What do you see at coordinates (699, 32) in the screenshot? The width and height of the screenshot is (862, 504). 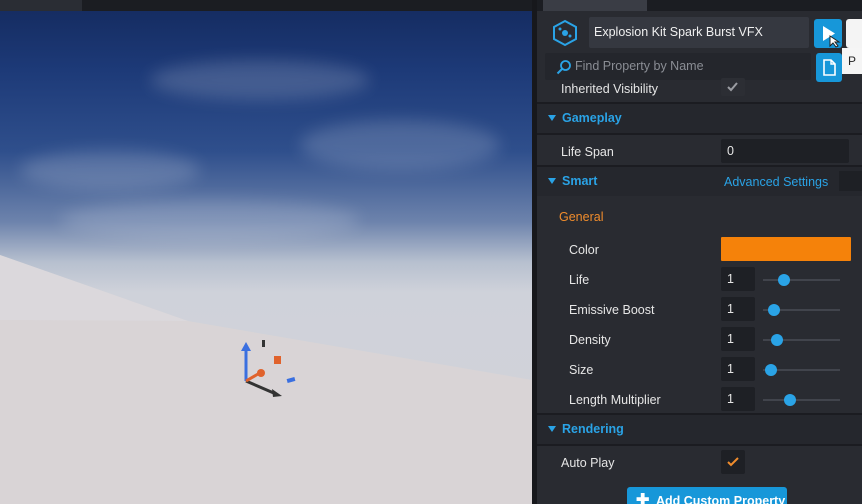 I see `object-name-field: Explosion Kit Spark Burst VFX` at bounding box center [699, 32].